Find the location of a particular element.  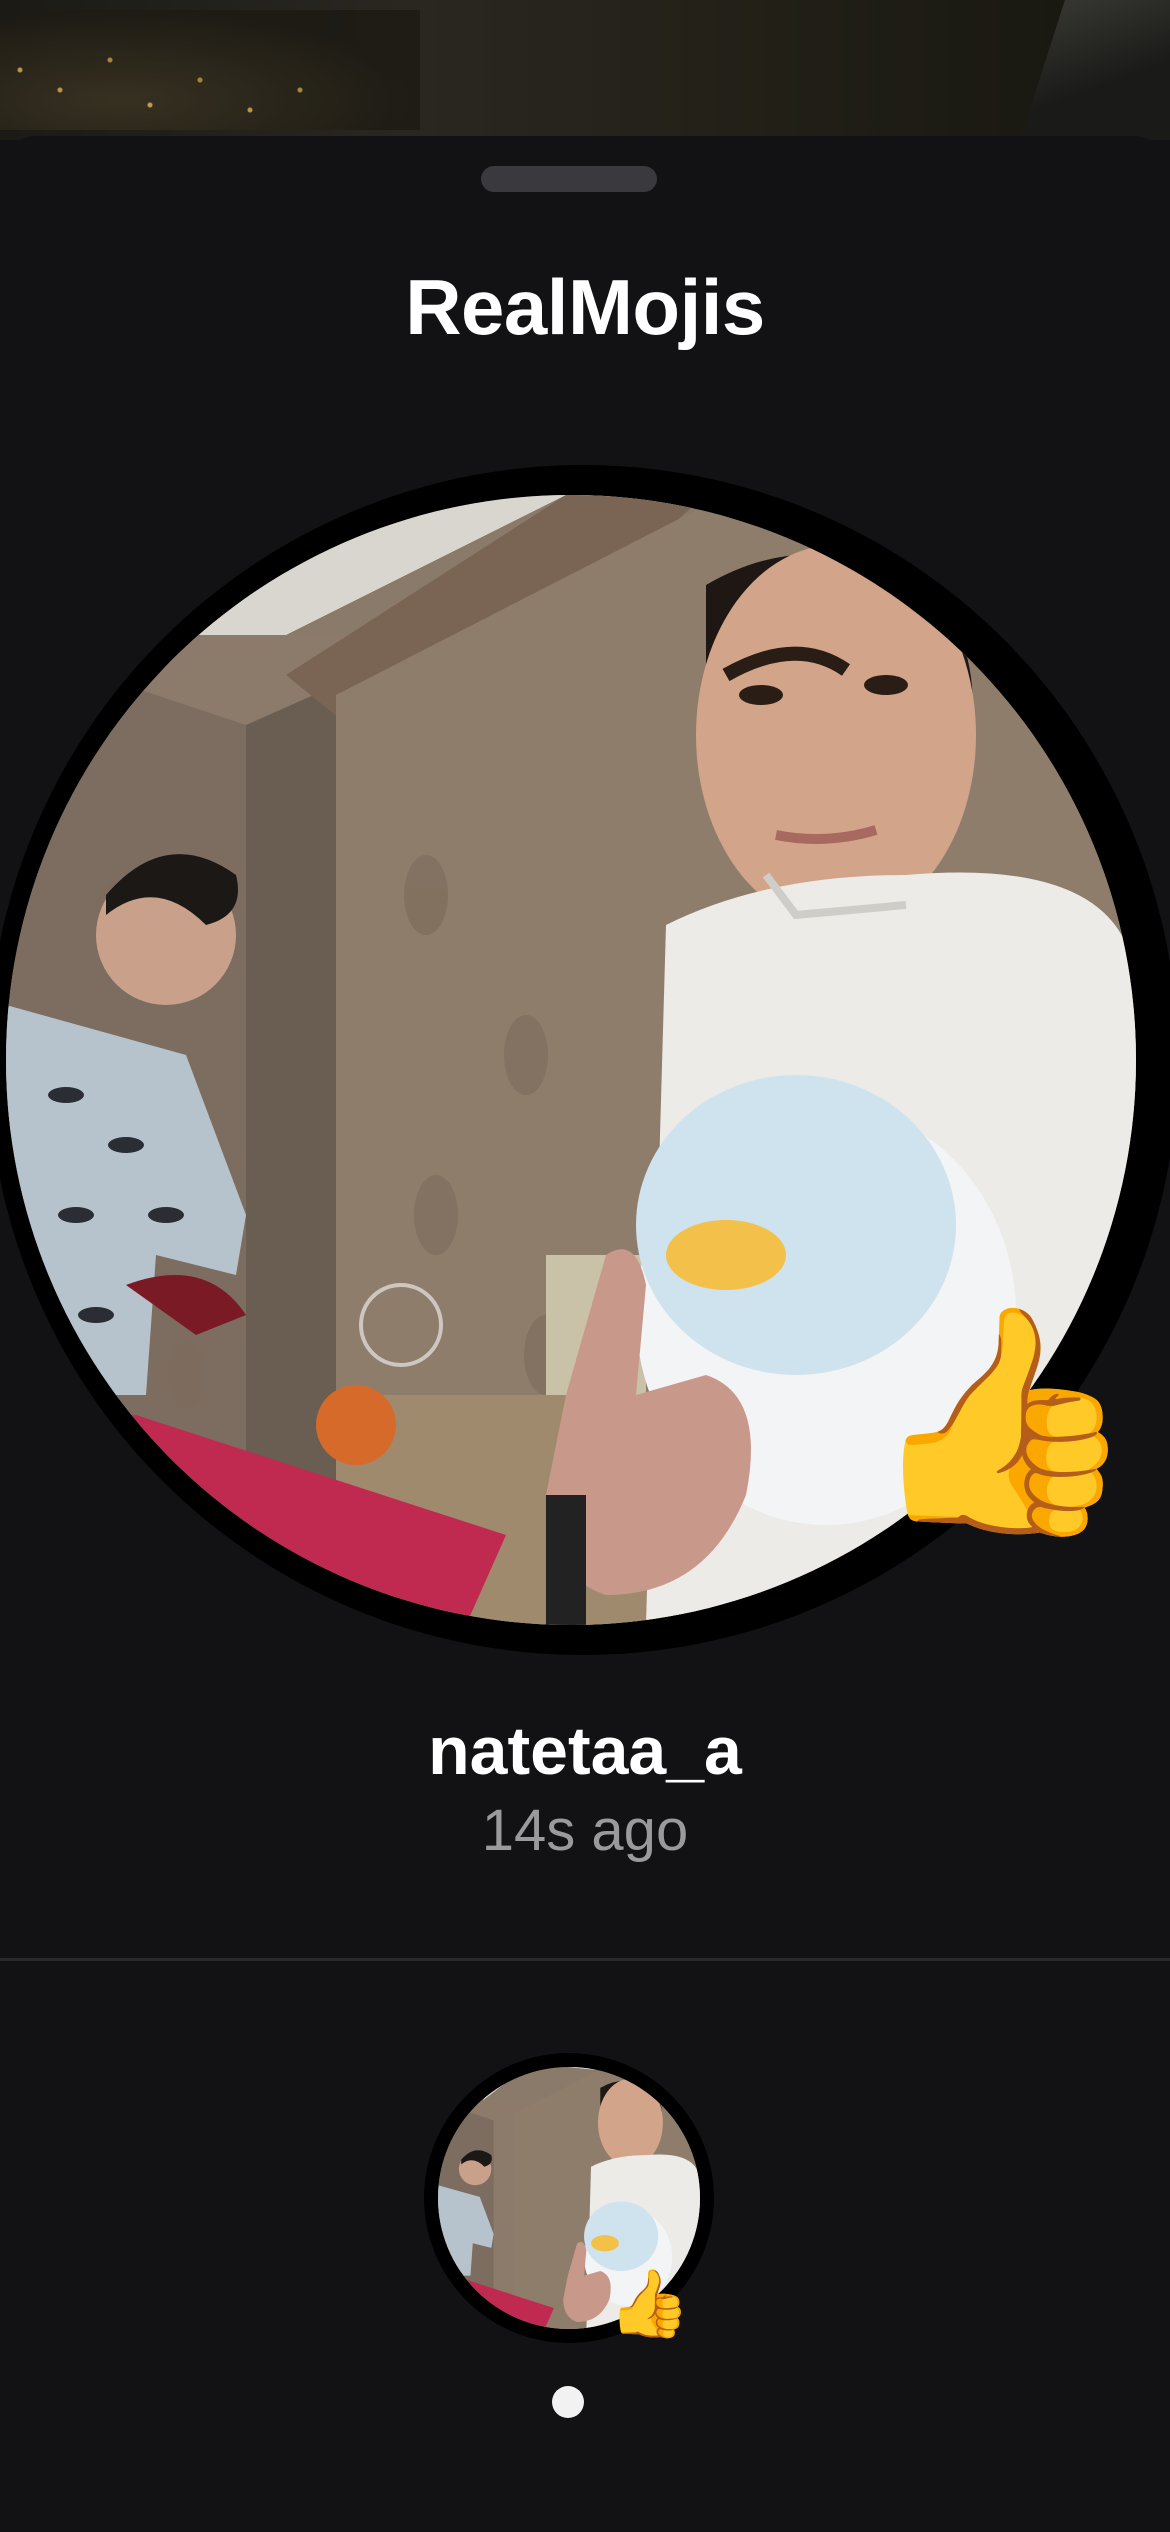

reaction-timestamp: 14s ago is located at coordinates (585, 1830).